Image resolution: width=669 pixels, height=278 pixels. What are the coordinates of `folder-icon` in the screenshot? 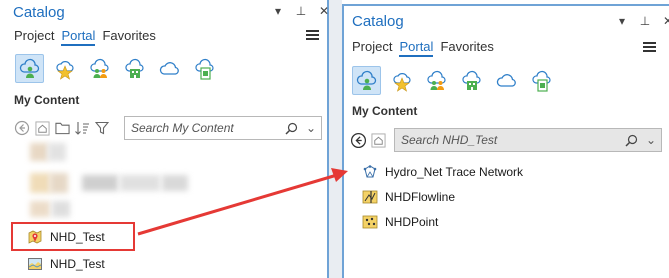 It's located at (62, 128).